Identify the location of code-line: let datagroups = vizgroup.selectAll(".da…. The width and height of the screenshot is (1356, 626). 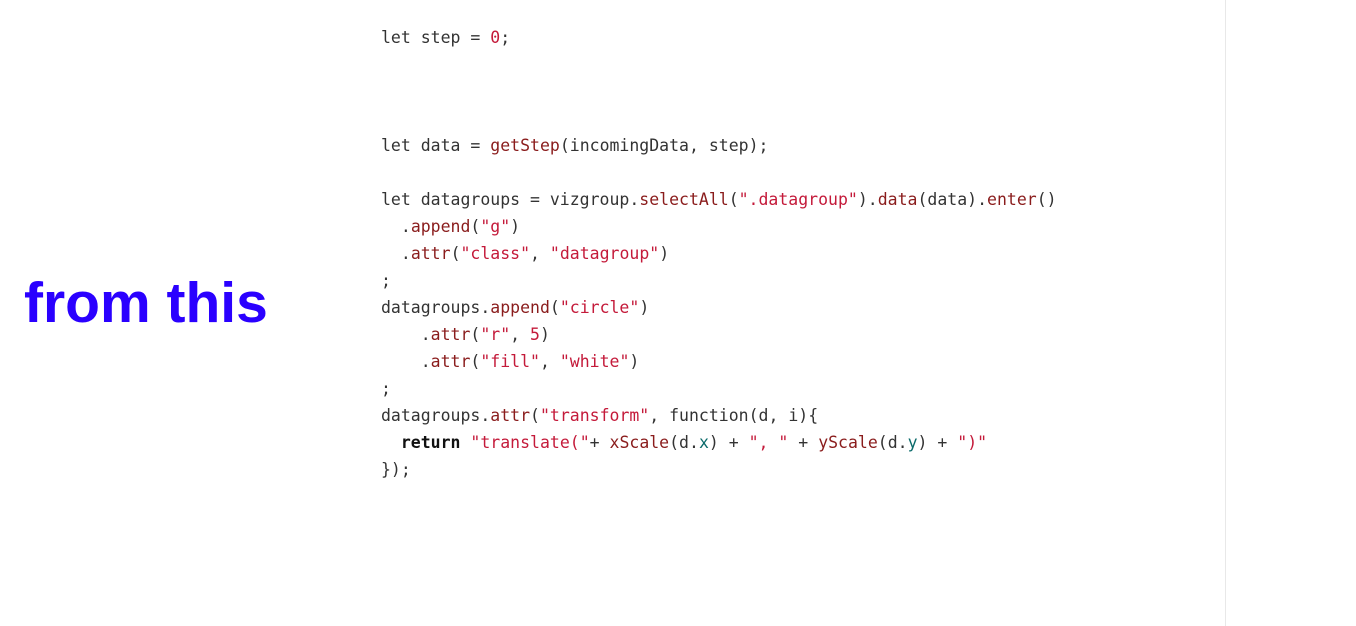
(719, 199).